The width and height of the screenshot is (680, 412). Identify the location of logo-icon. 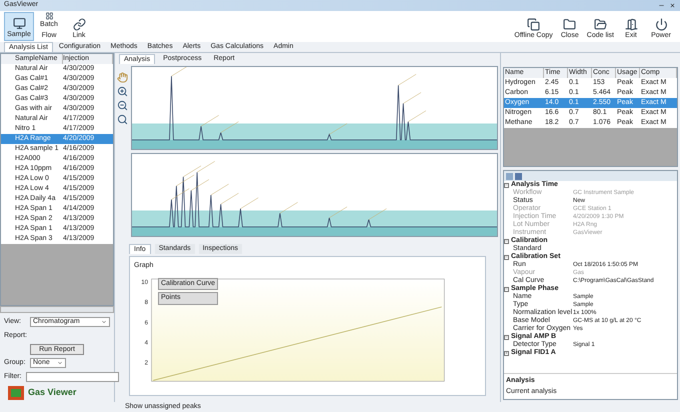
(16, 393).